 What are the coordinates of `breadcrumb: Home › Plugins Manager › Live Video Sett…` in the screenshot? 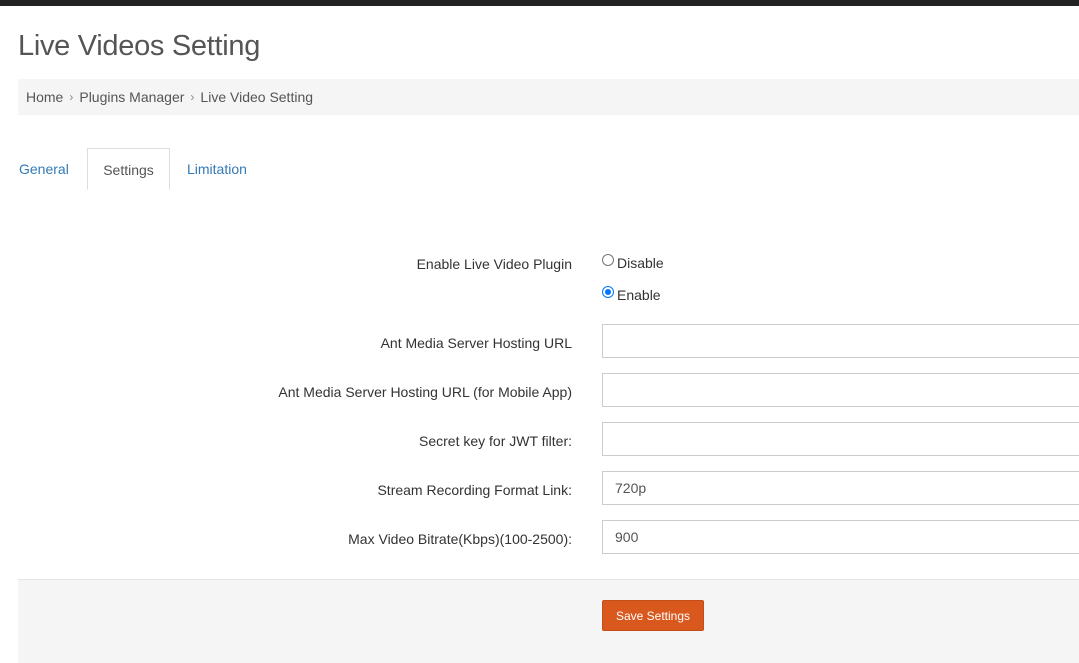 It's located at (548, 97).